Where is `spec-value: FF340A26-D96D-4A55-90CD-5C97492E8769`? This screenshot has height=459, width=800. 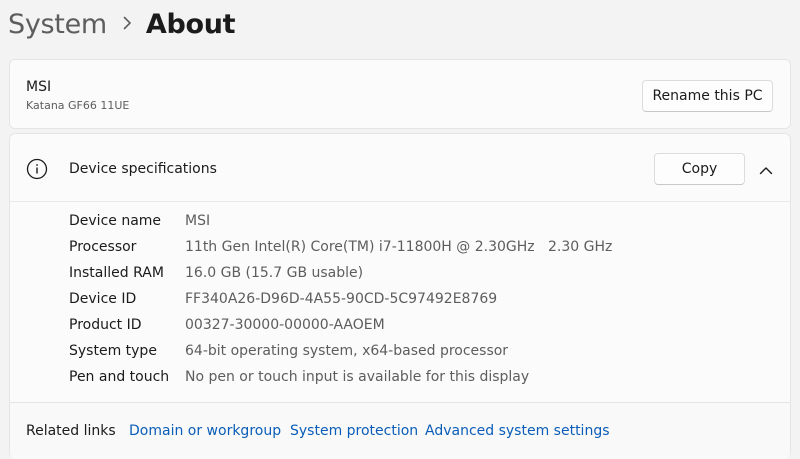 spec-value: FF340A26-D96D-4A55-90CD-5C97492E8769 is located at coordinates (341, 299).